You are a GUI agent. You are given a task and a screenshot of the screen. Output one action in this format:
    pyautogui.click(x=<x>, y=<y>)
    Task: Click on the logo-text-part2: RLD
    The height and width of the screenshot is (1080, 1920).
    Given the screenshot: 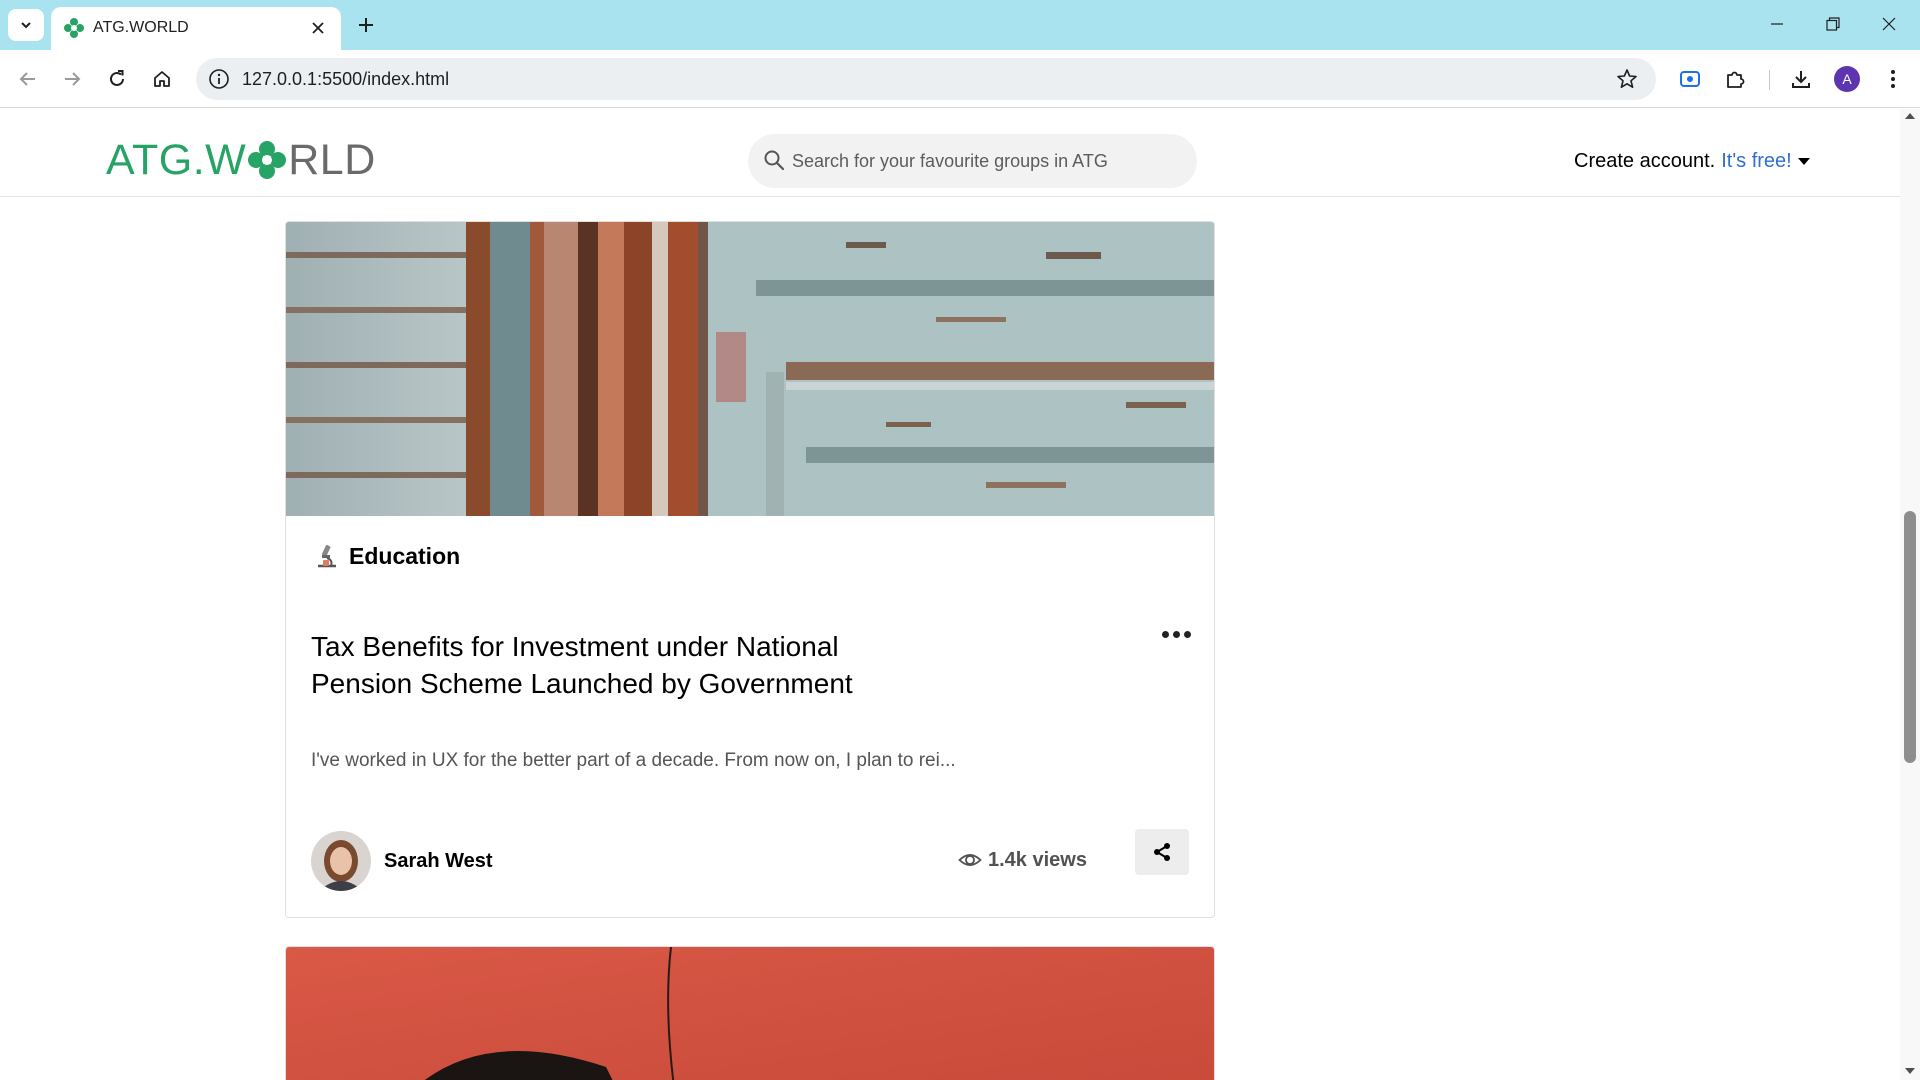 What is the action you would take?
    pyautogui.click(x=332, y=159)
    